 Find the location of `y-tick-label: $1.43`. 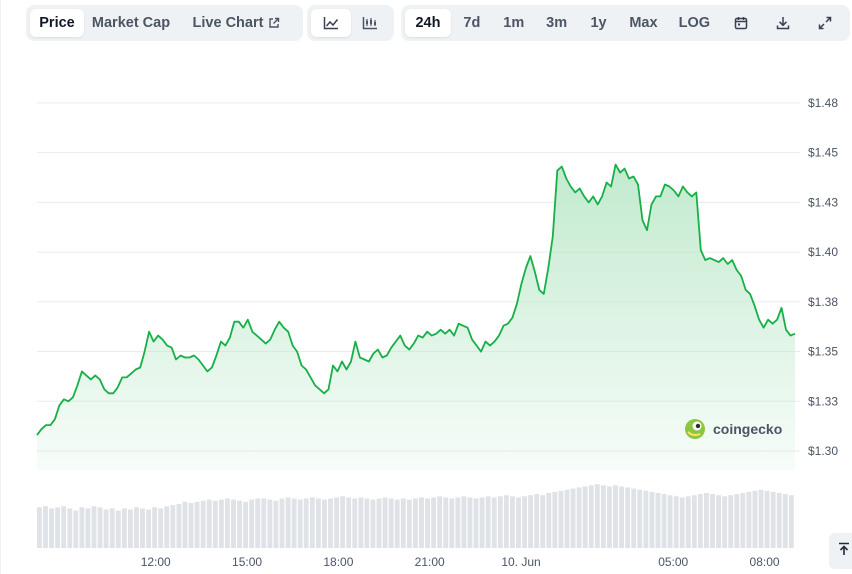

y-tick-label: $1.43 is located at coordinates (823, 202).